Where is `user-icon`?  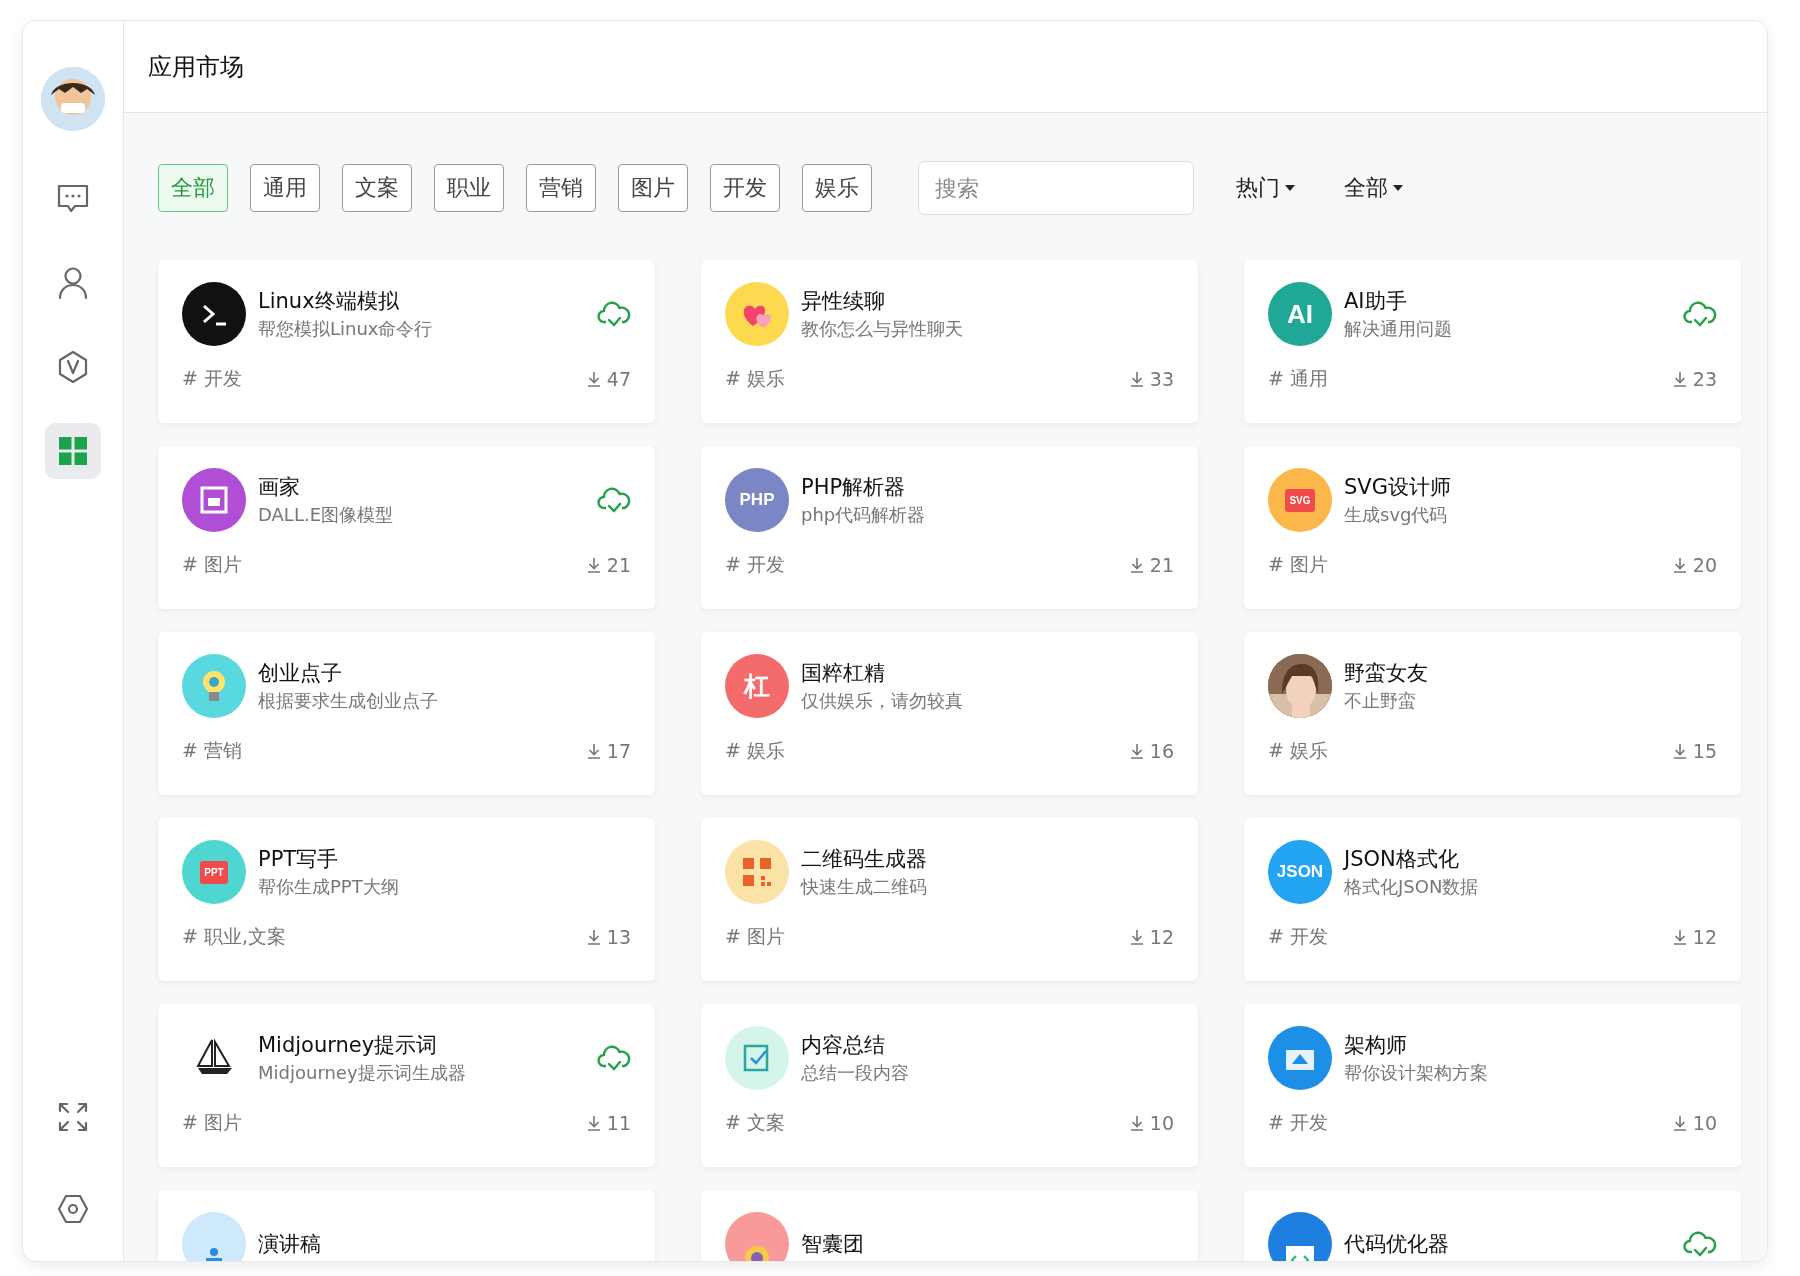
user-icon is located at coordinates (73, 283).